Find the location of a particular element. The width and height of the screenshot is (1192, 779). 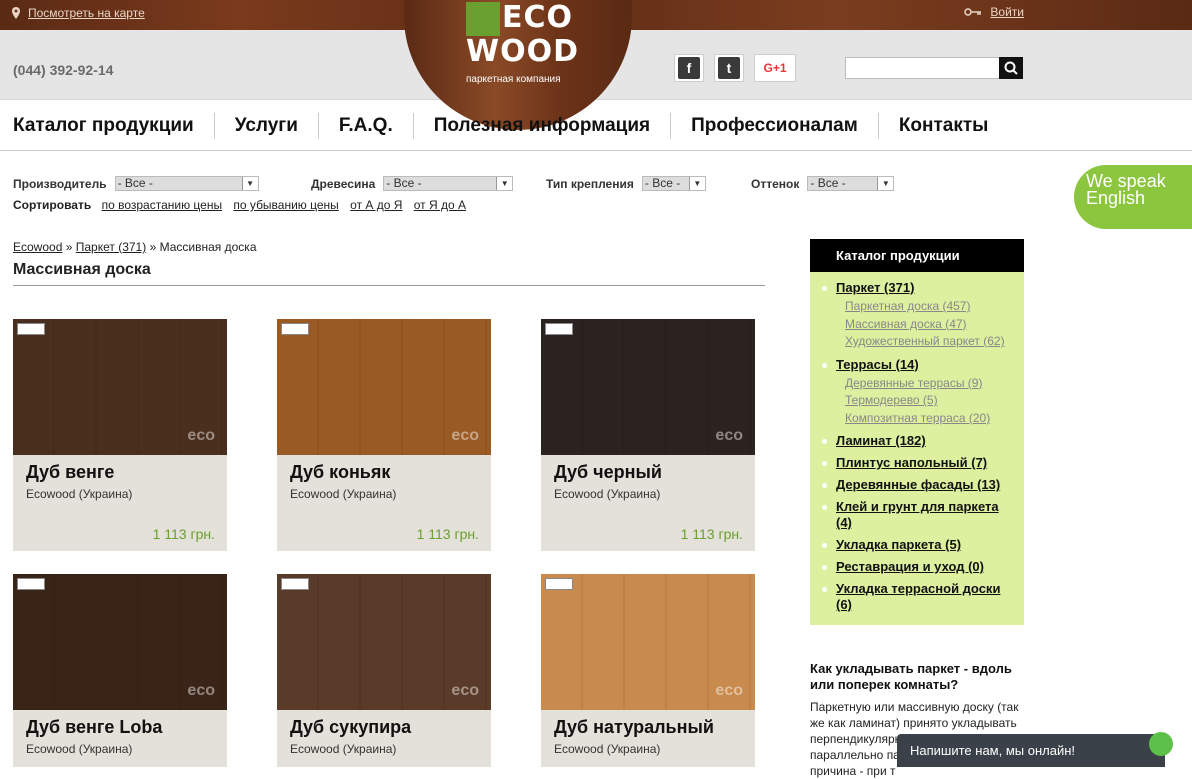

sort-price-asc: по возрастанию цены is located at coordinates (162, 205).